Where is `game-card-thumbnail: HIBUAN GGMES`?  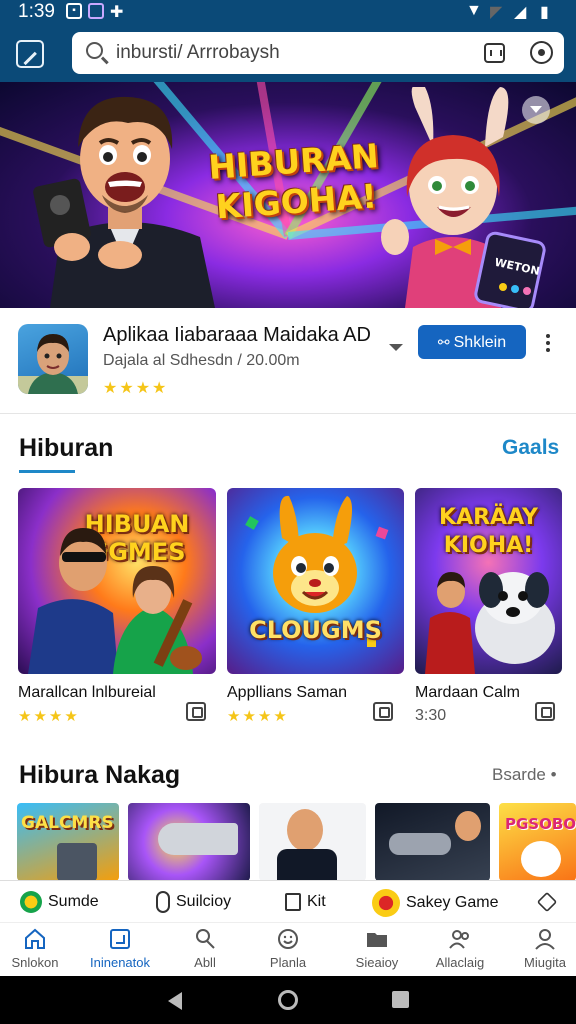 game-card-thumbnail: HIBUAN GGMES is located at coordinates (117, 581).